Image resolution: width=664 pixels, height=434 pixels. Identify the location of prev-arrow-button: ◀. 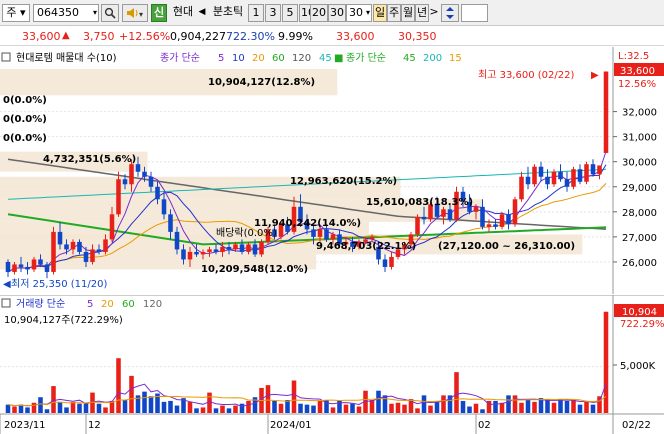
(202, 13).